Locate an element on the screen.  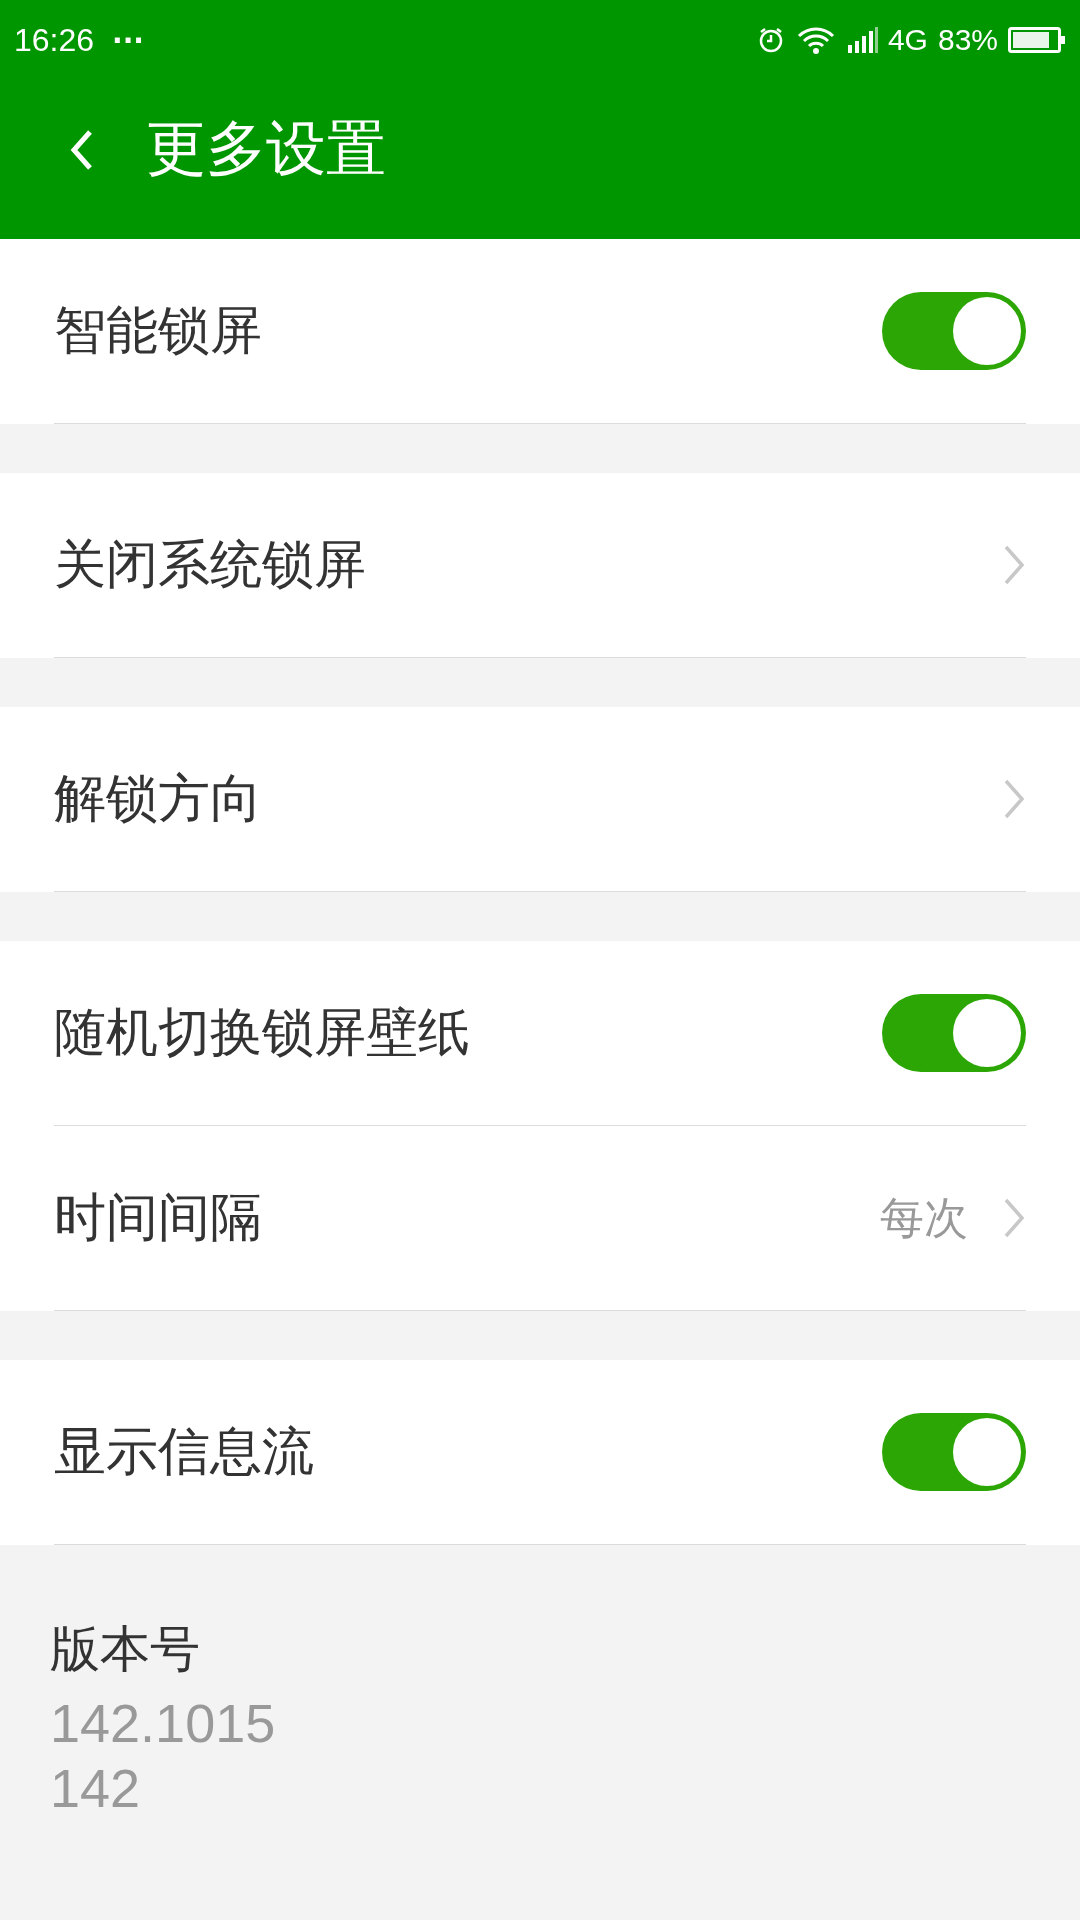
battery-percent: 83% is located at coordinates (967, 40).